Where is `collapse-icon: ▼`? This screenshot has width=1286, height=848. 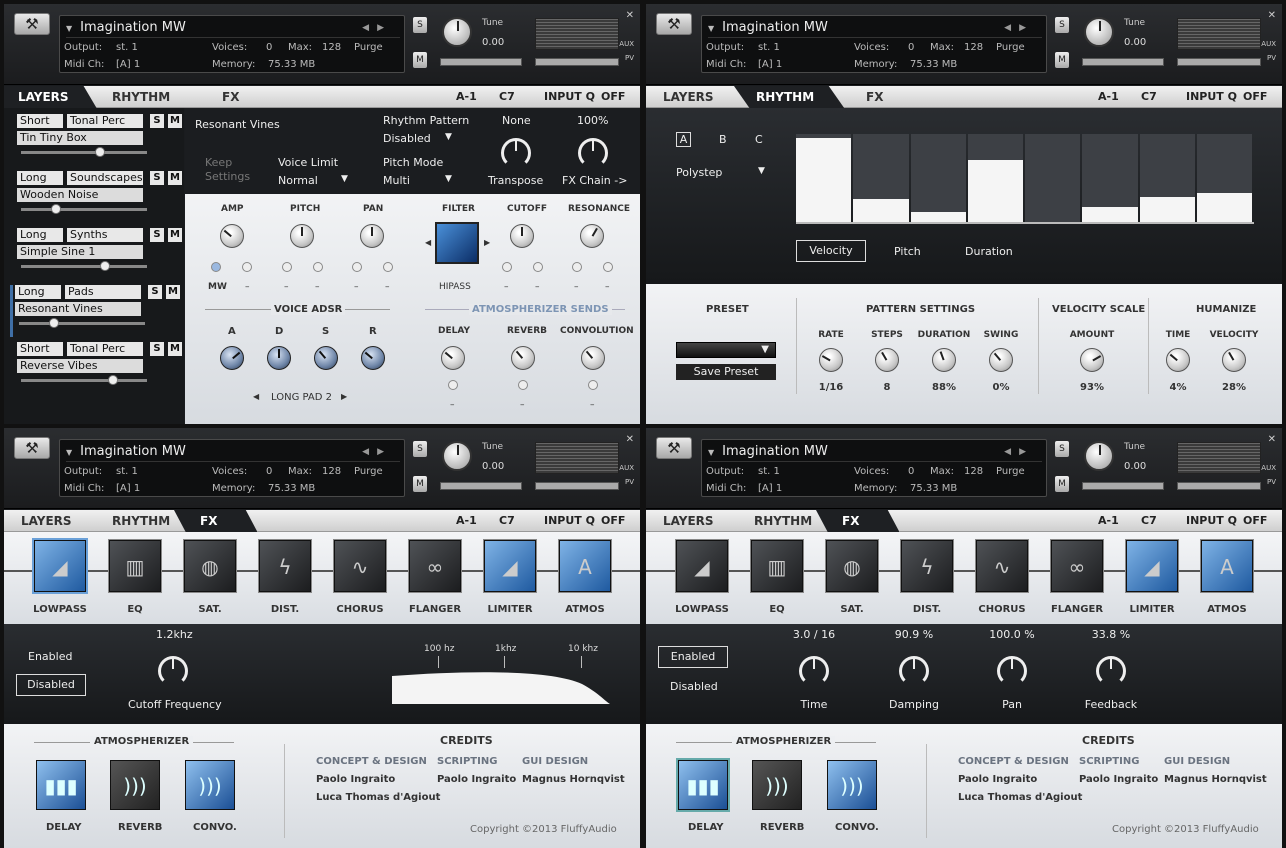 collapse-icon: ▼ is located at coordinates (69, 453).